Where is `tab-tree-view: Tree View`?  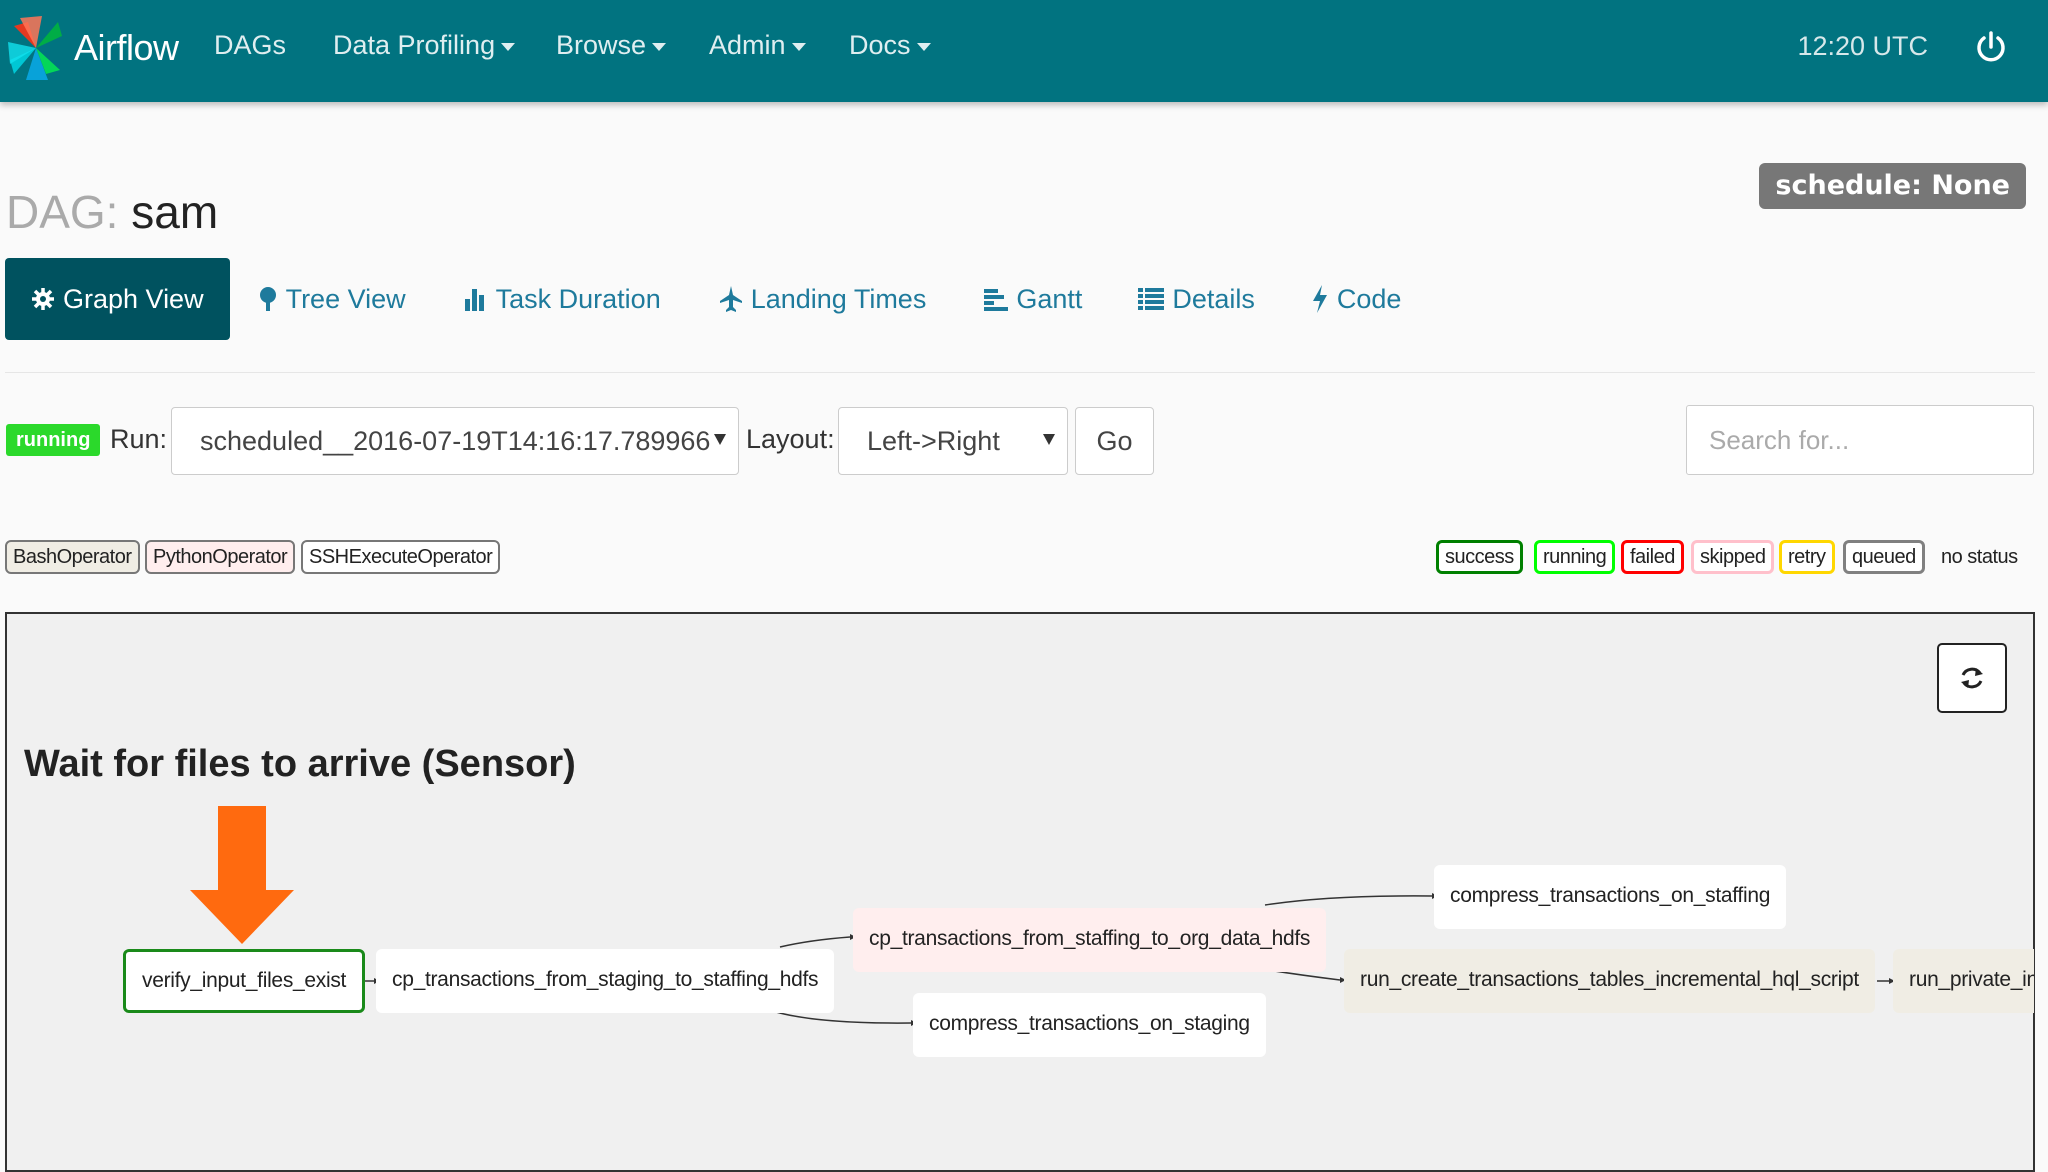
tab-tree-view: Tree View is located at coordinates (332, 299).